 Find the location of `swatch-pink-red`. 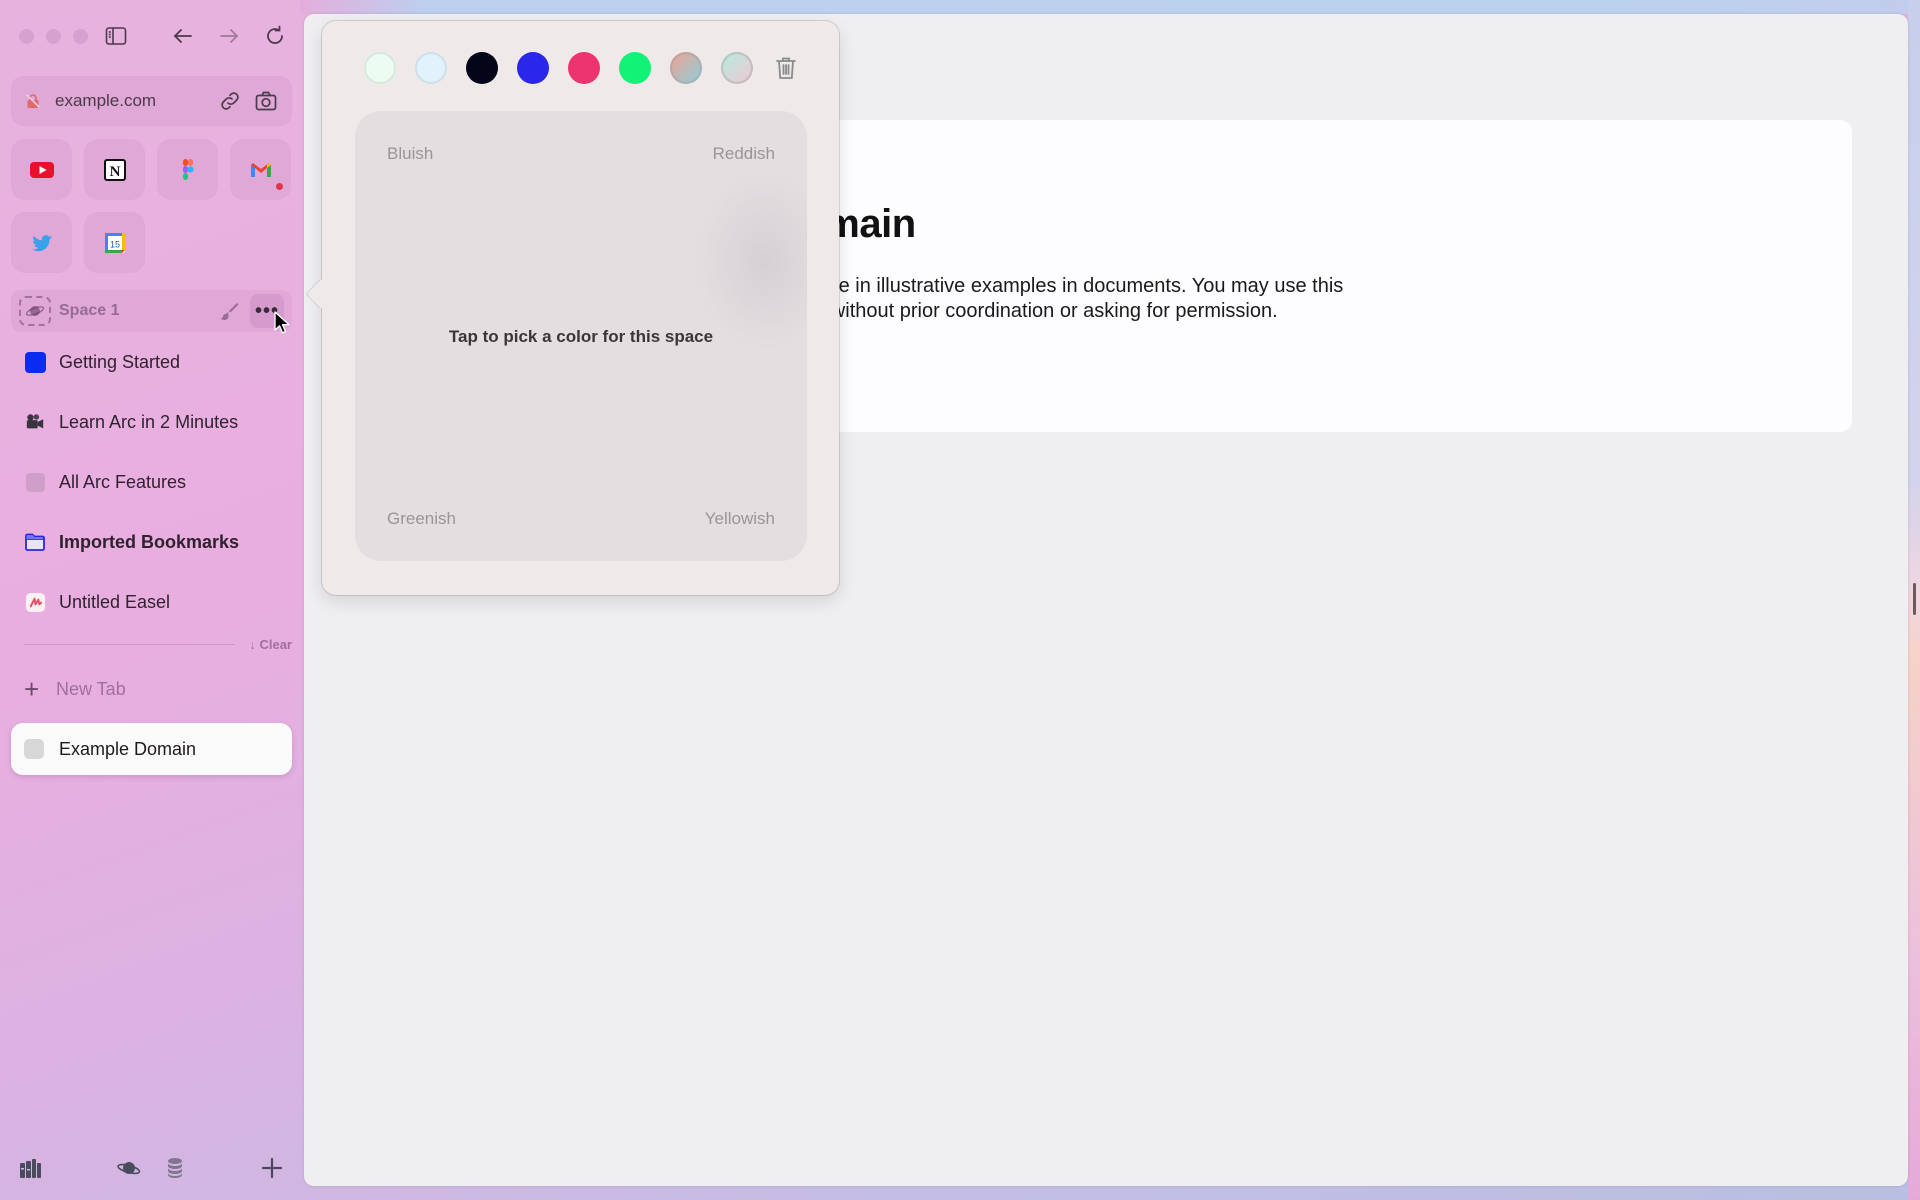

swatch-pink-red is located at coordinates (584, 68).